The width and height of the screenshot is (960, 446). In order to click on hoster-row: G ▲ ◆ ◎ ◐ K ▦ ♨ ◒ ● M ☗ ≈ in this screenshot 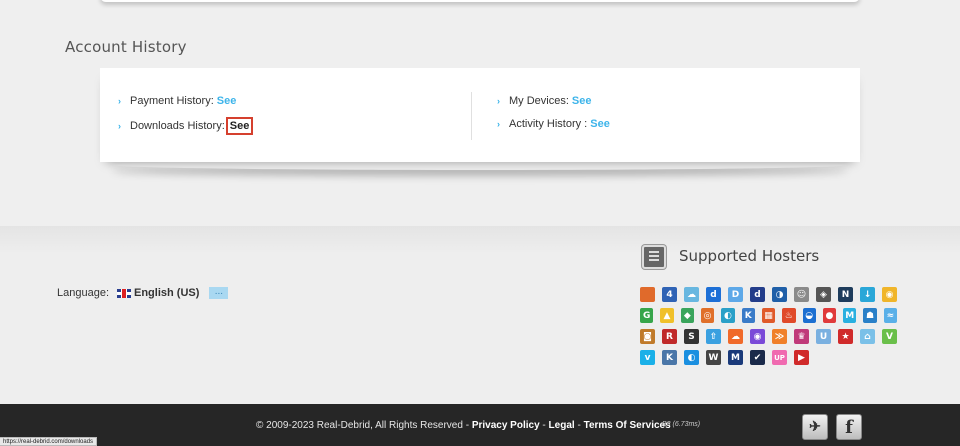, I will do `click(772, 315)`.